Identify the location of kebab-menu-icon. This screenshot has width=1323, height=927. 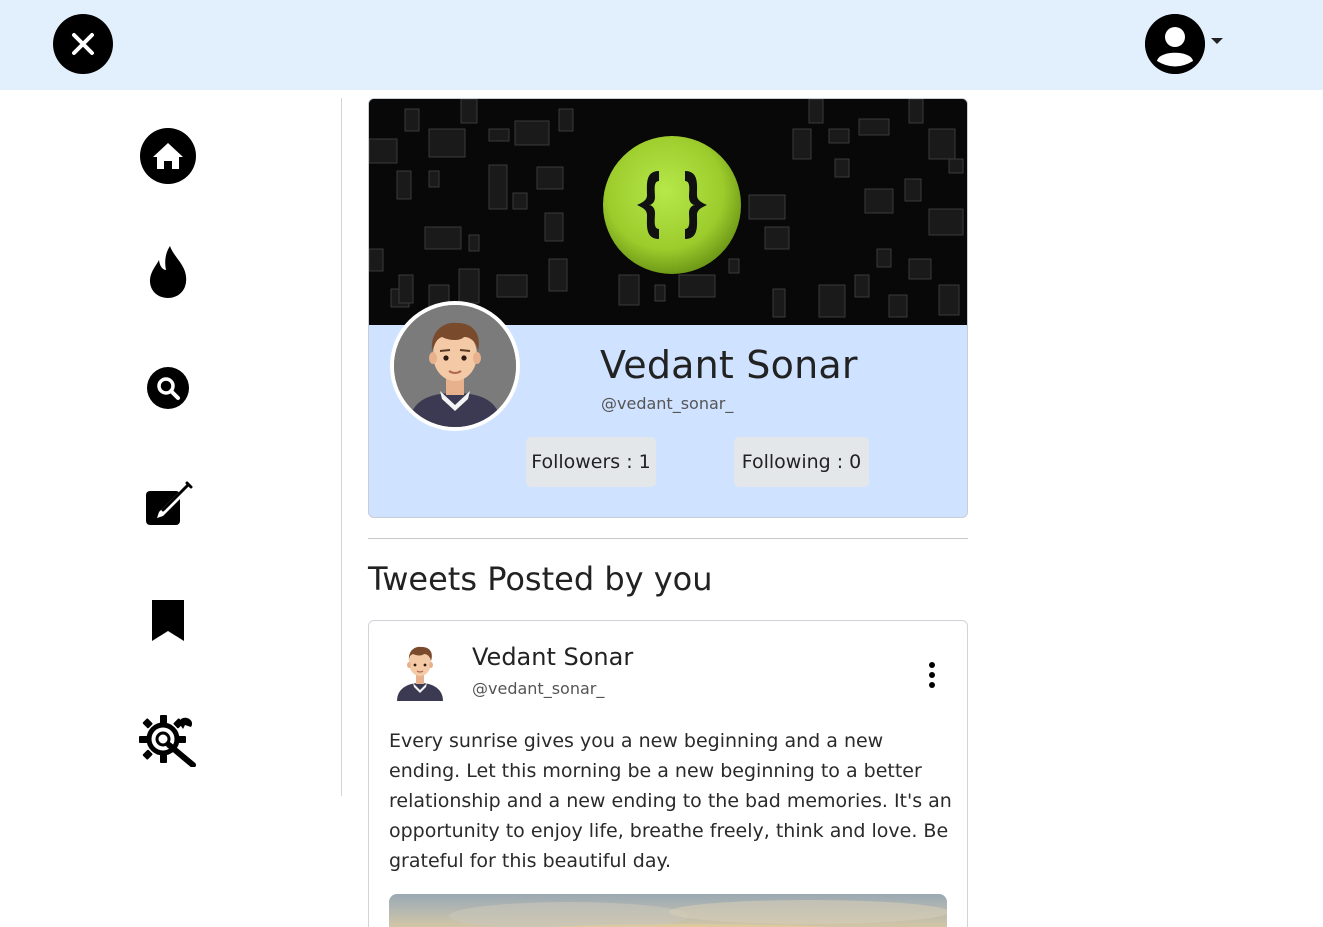
(932, 675).